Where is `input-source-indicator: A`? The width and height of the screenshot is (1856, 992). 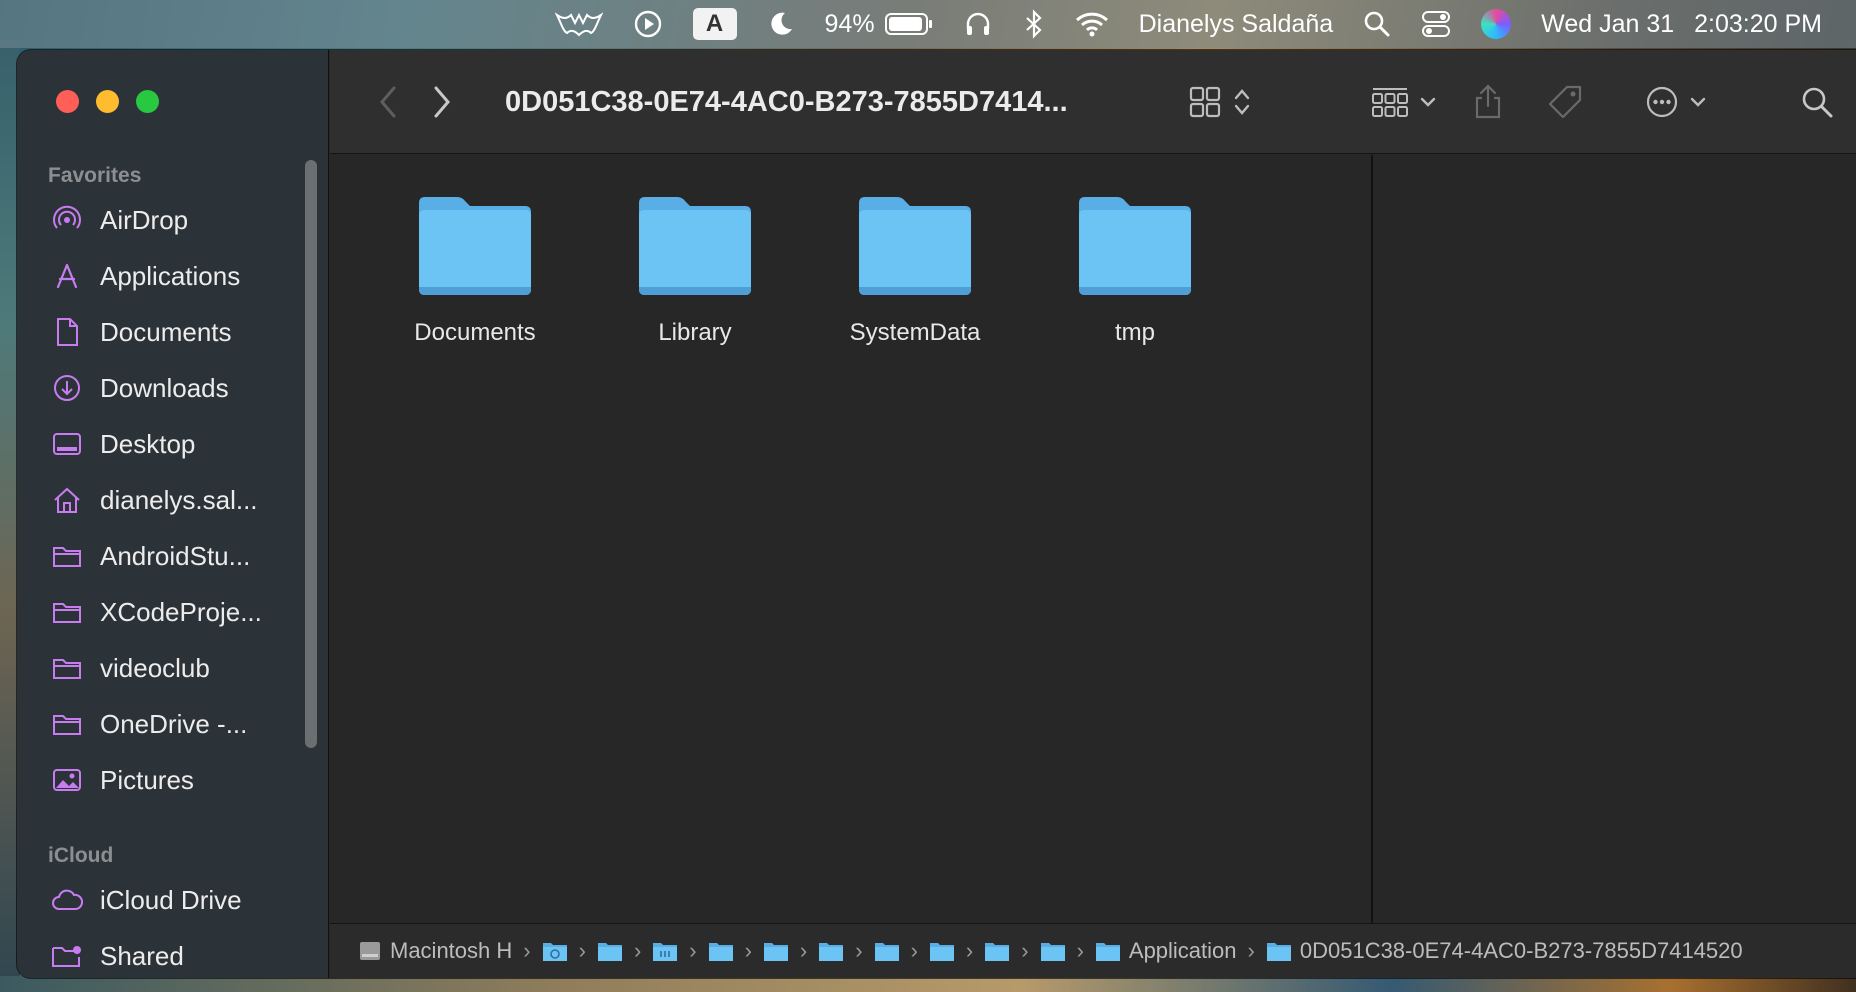
input-source-indicator: A is located at coordinates (714, 24).